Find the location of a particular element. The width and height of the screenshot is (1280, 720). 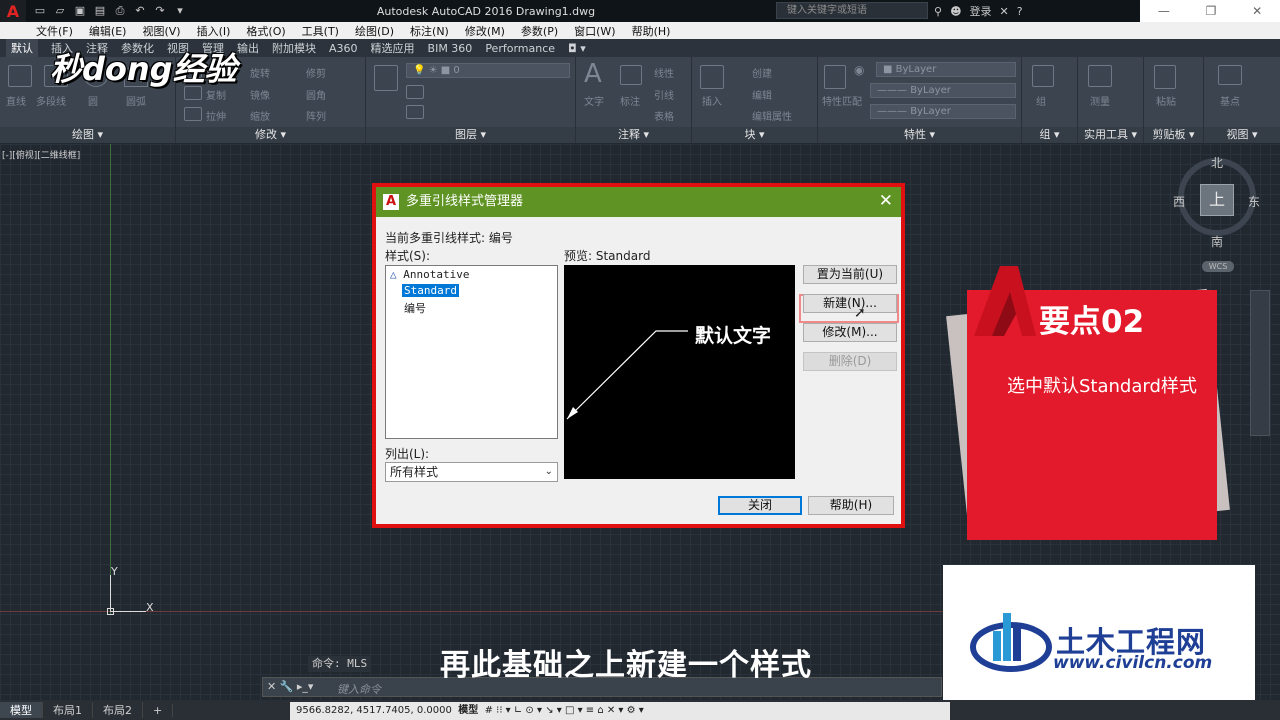

panel-title-modify: 修改 ▾ is located at coordinates (270, 135).